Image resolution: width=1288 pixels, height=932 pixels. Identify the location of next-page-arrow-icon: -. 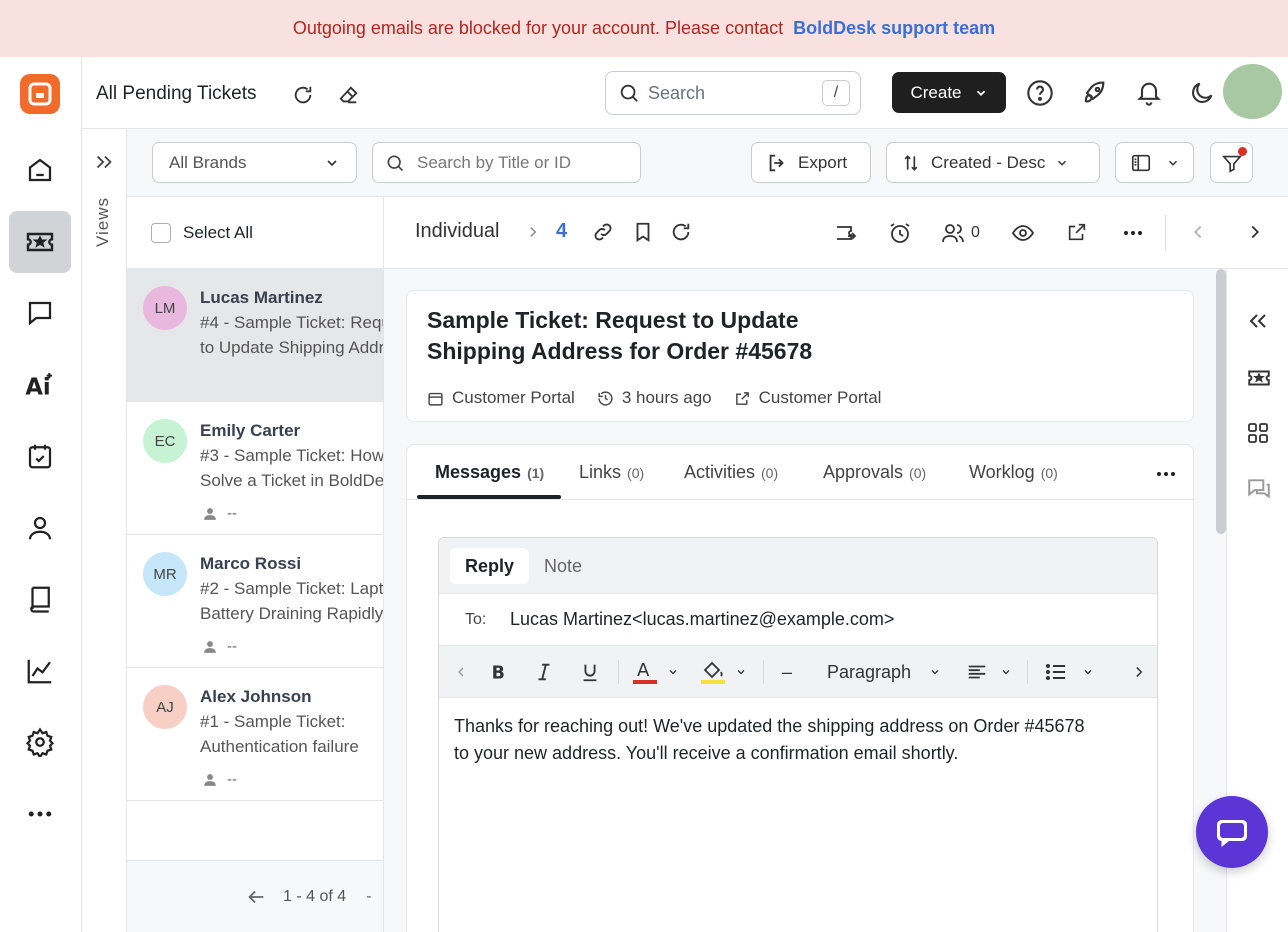
(368, 897).